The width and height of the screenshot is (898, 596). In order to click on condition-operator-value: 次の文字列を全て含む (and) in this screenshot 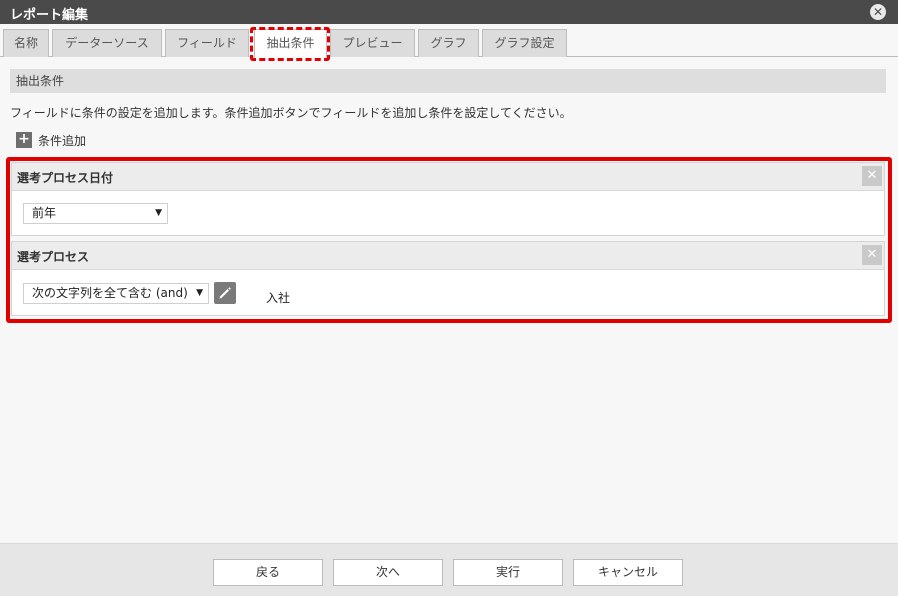, I will do `click(110, 293)`.